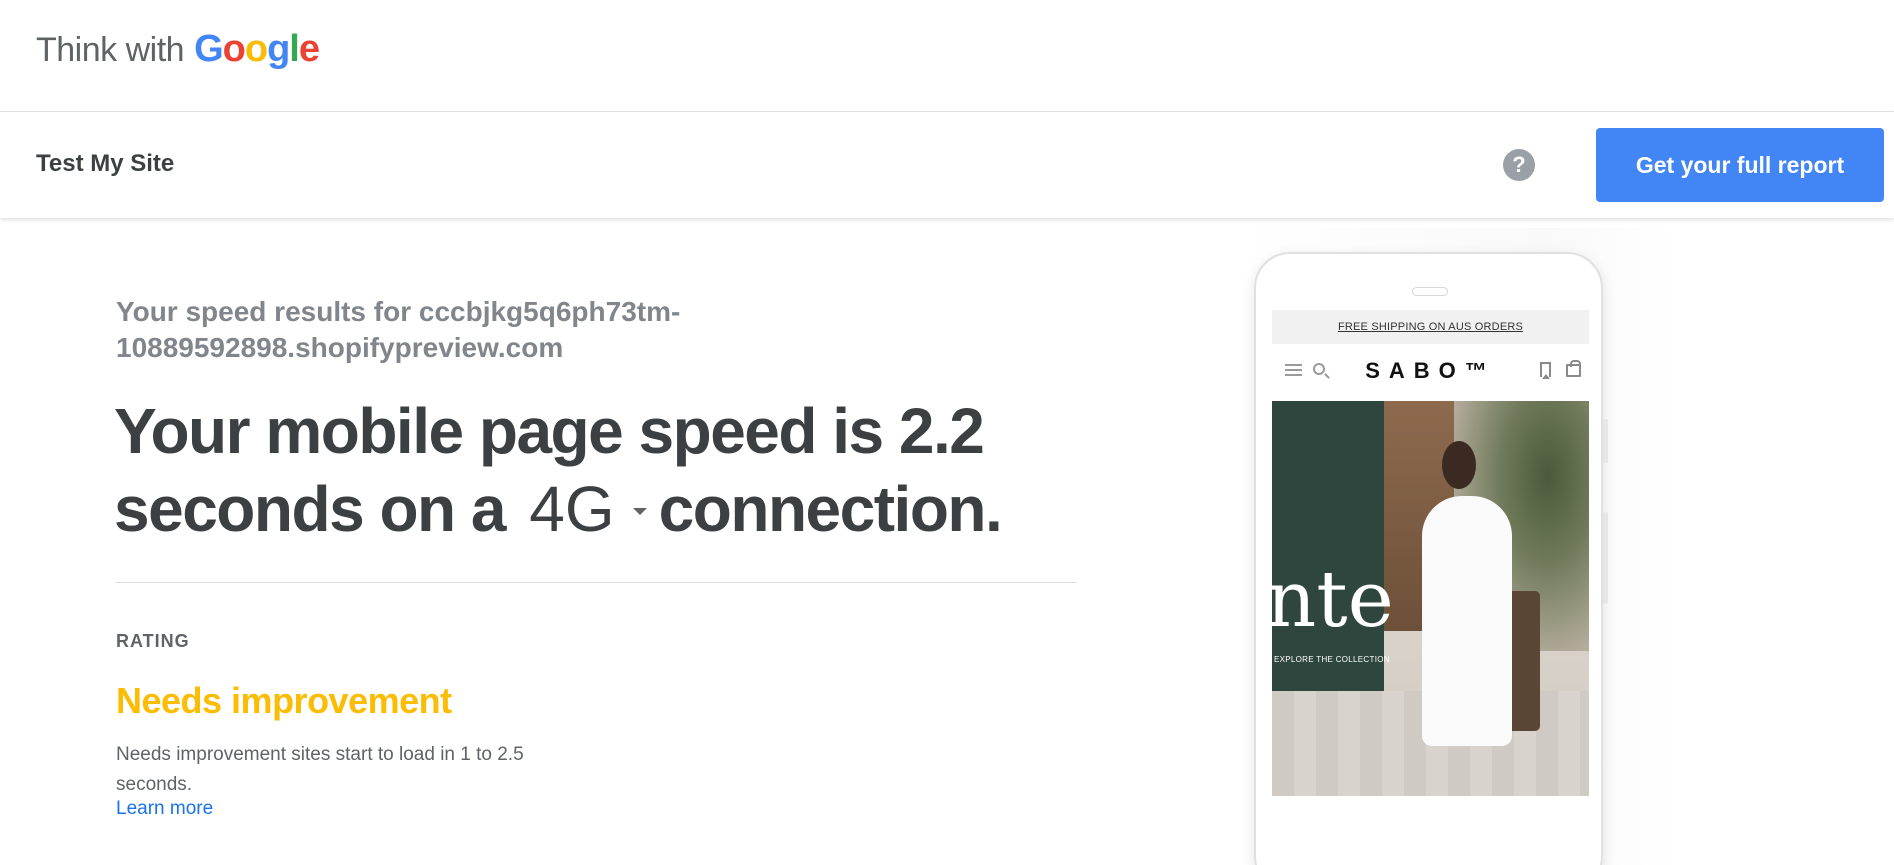 This screenshot has height=865, width=1894. I want to click on get-full-report-button: Get your full report, so click(1740, 165).